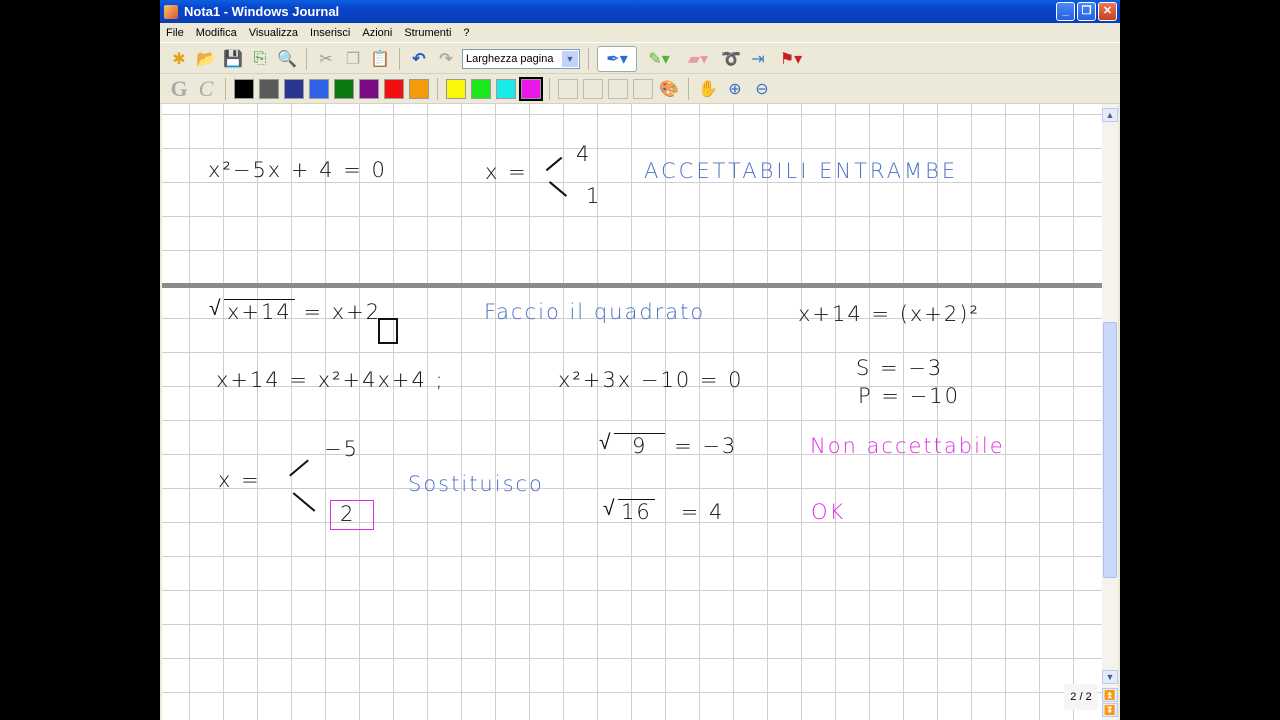  What do you see at coordinates (342, 312) in the screenshot?
I see `rhs: = x+2` at bounding box center [342, 312].